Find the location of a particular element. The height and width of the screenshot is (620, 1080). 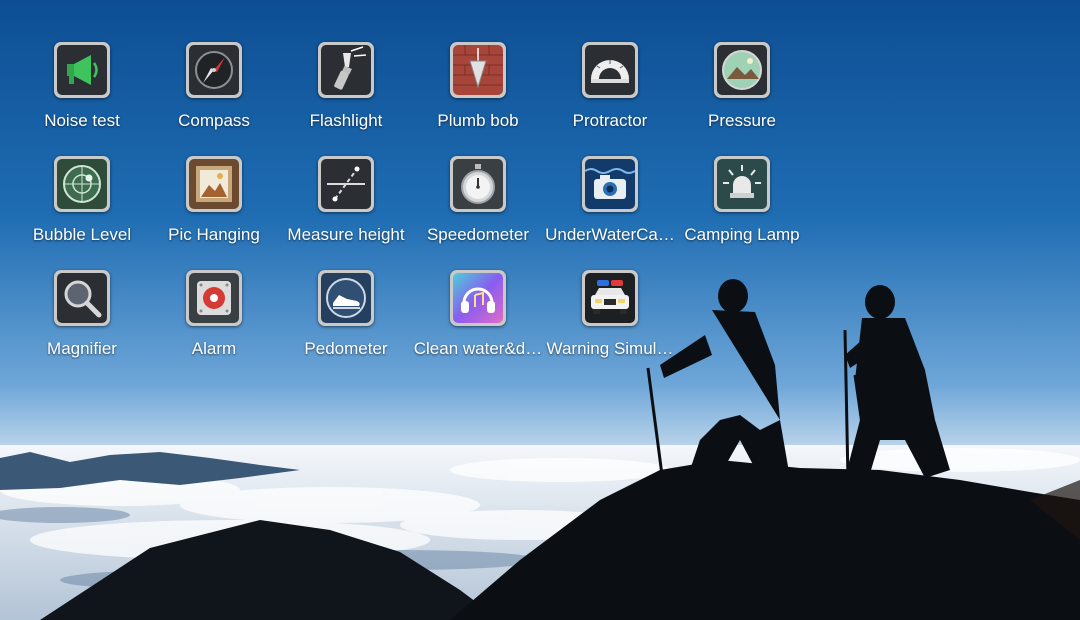

app-label: Pic Hanging is located at coordinates (214, 234).